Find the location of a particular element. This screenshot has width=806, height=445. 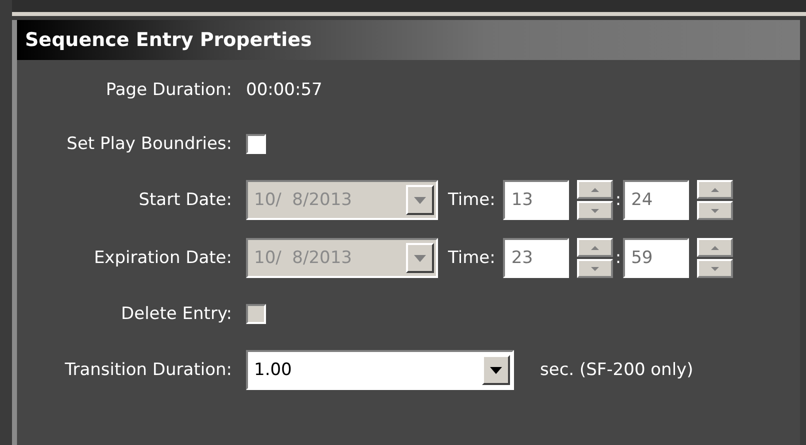

field-label: Start Date: is located at coordinates (185, 200).